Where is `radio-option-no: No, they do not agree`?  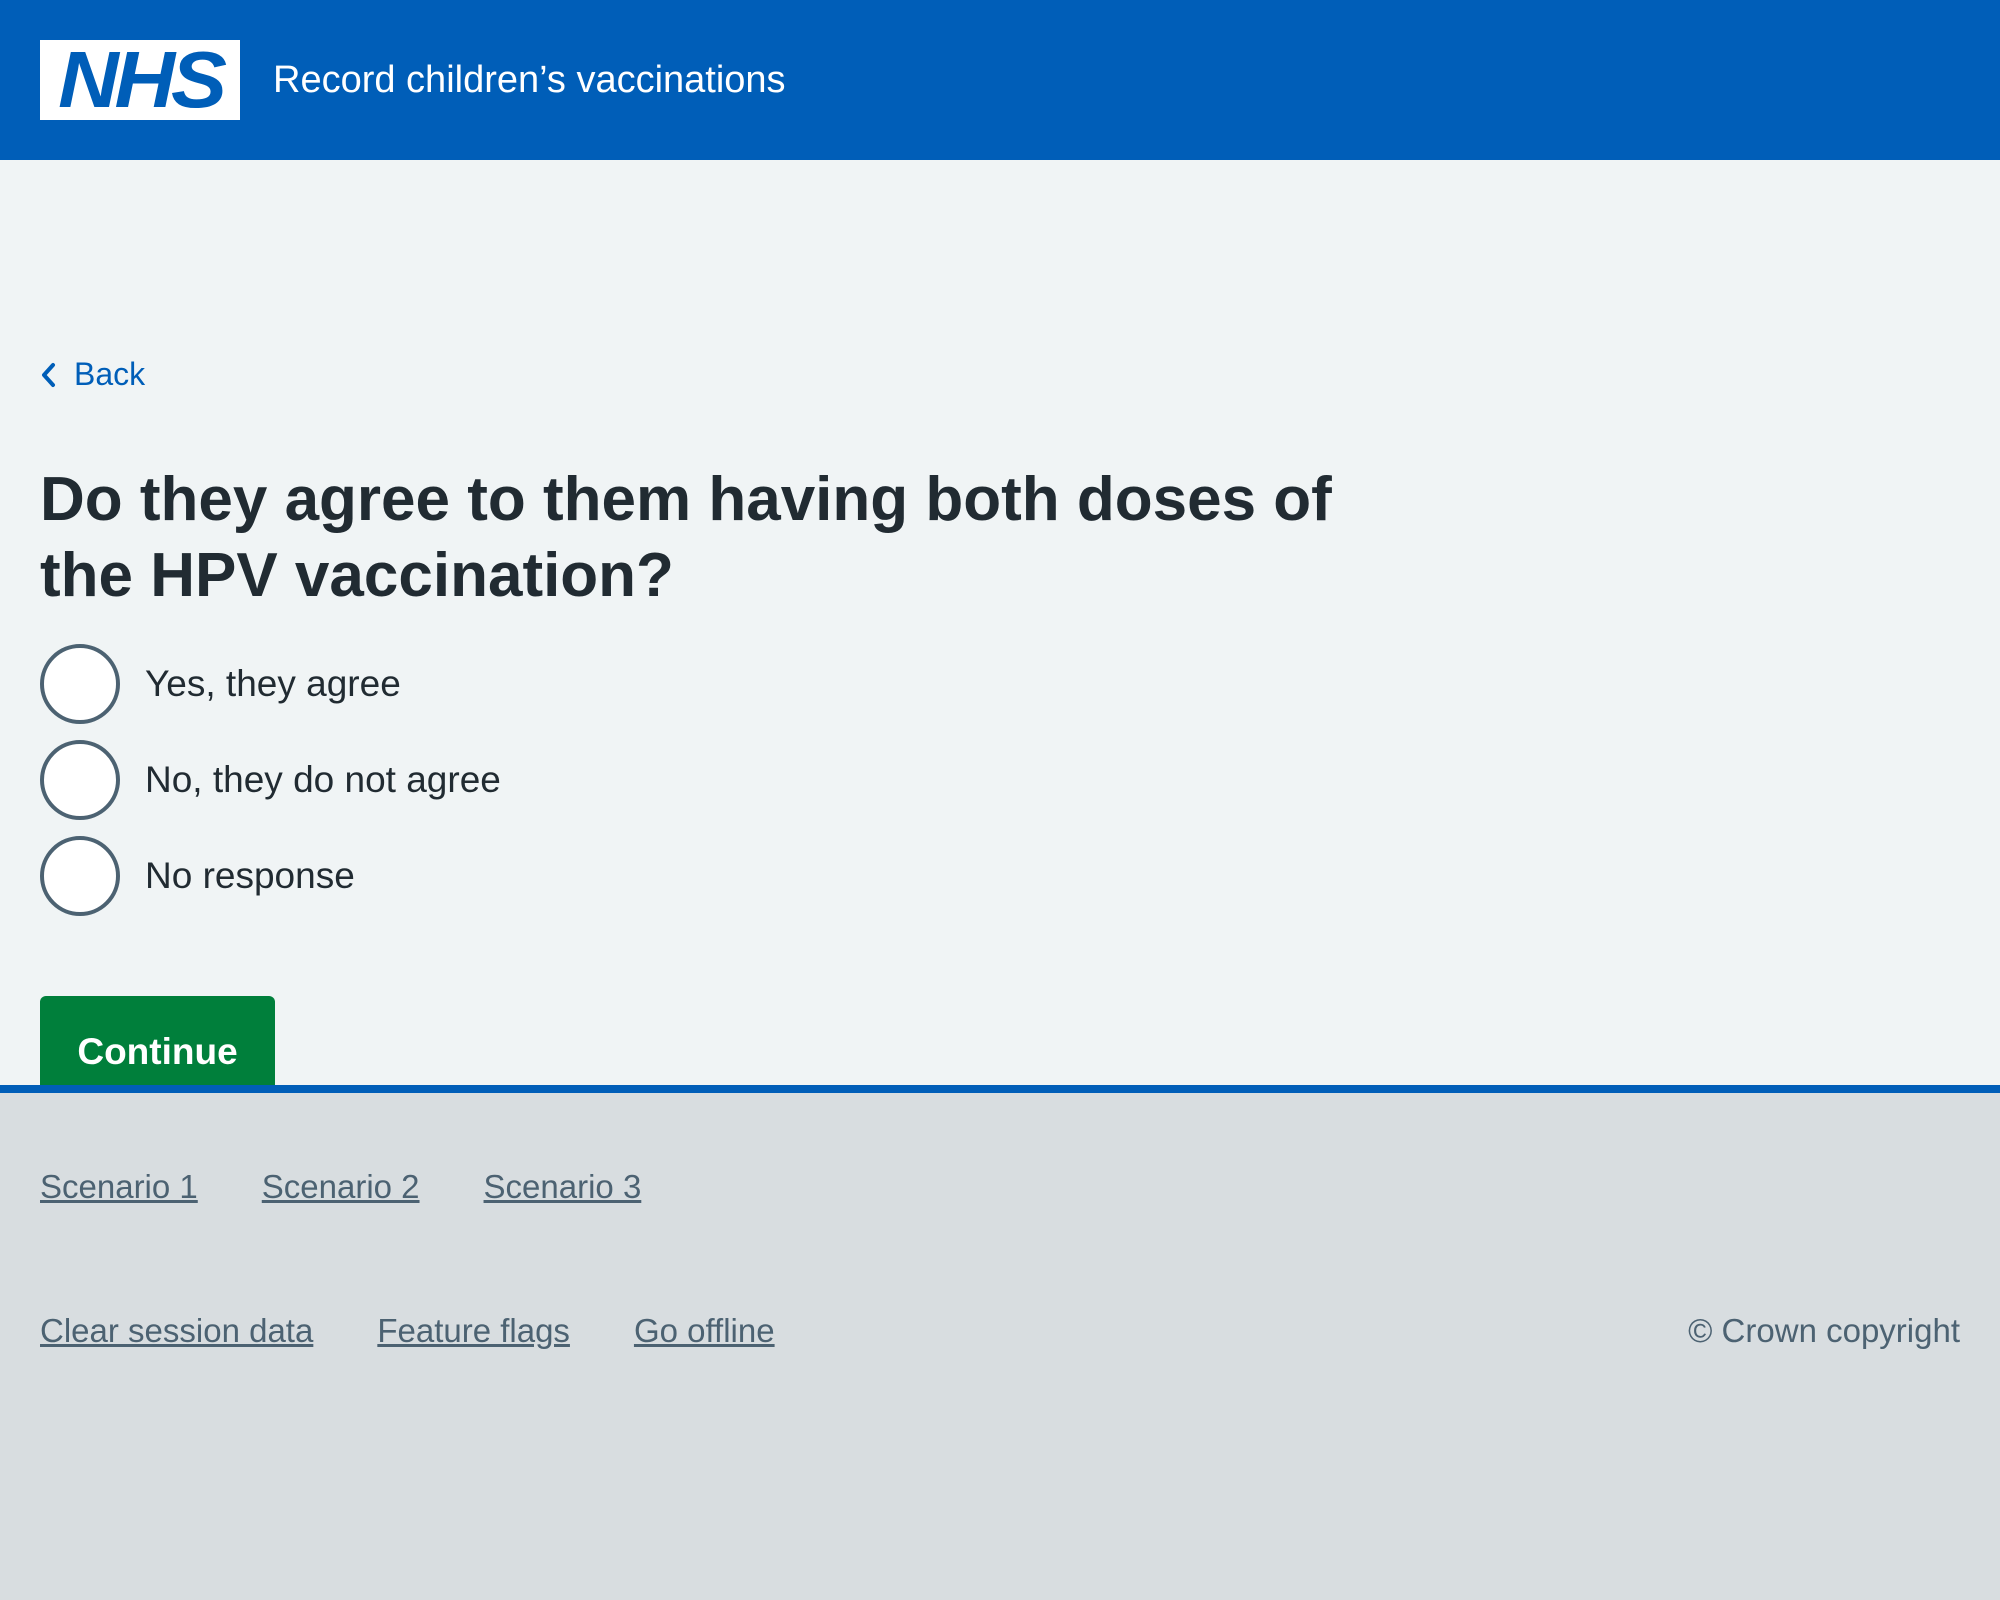 radio-option-no: No, they do not agree is located at coordinates (270, 780).